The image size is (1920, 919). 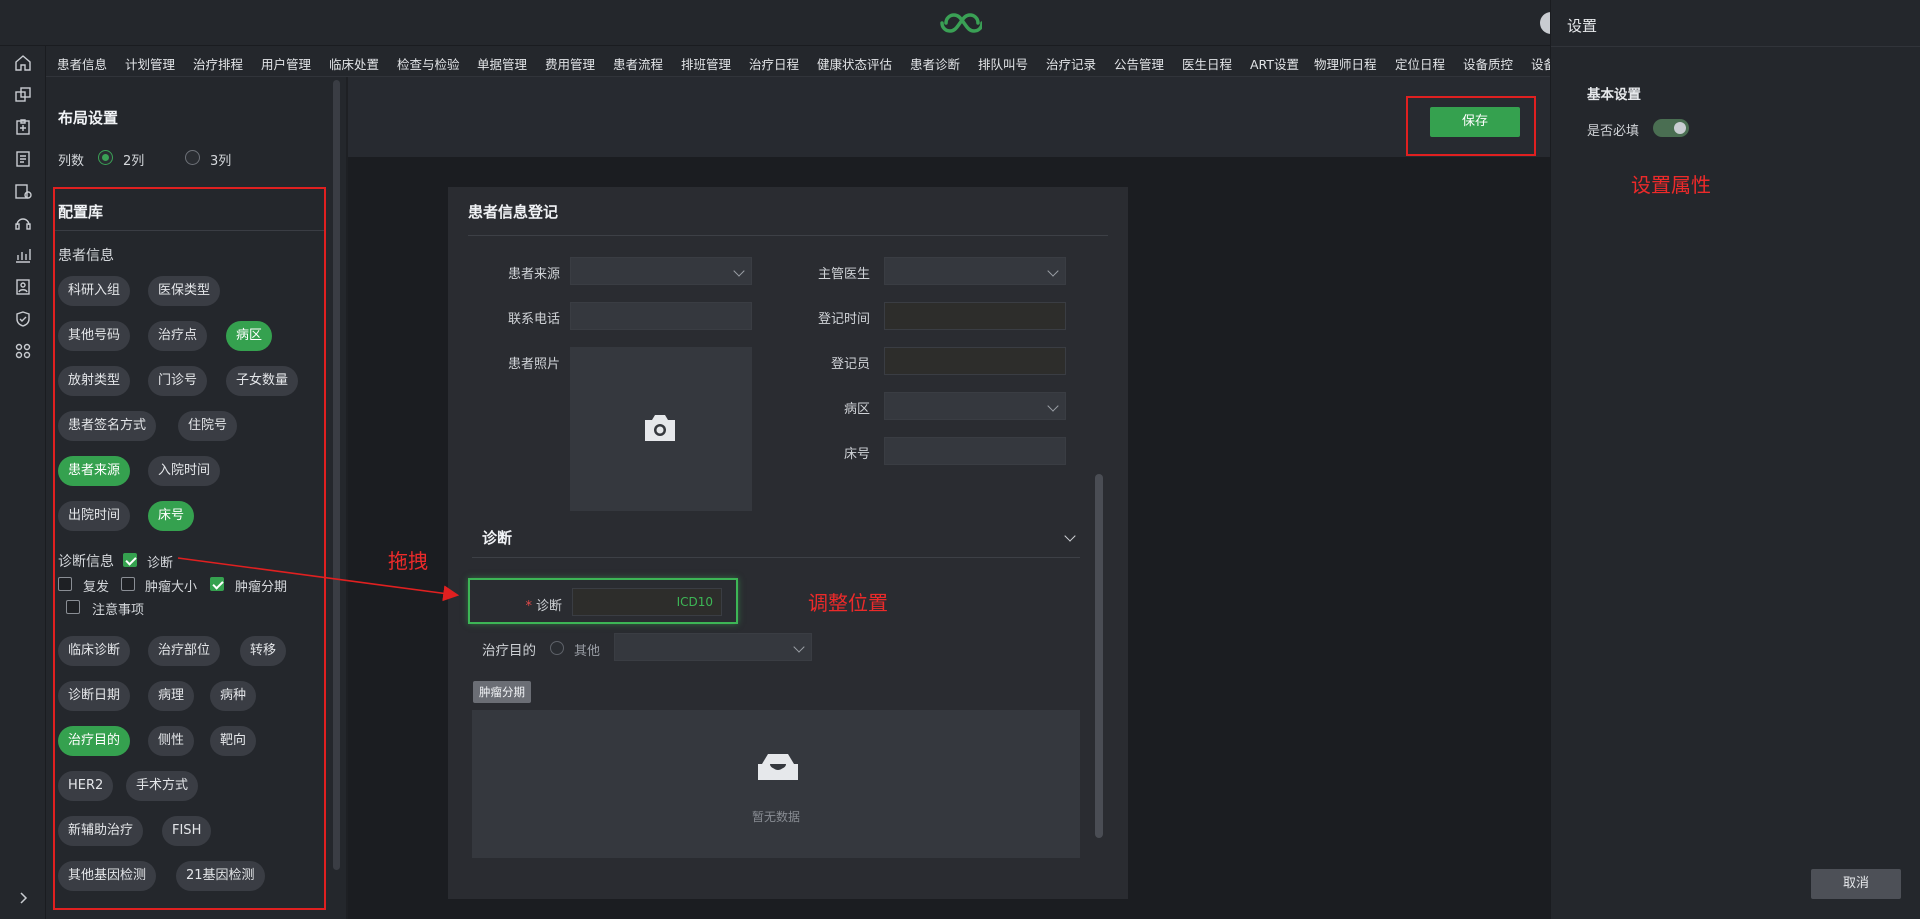 I want to click on radio-3-columns, so click(x=192, y=157).